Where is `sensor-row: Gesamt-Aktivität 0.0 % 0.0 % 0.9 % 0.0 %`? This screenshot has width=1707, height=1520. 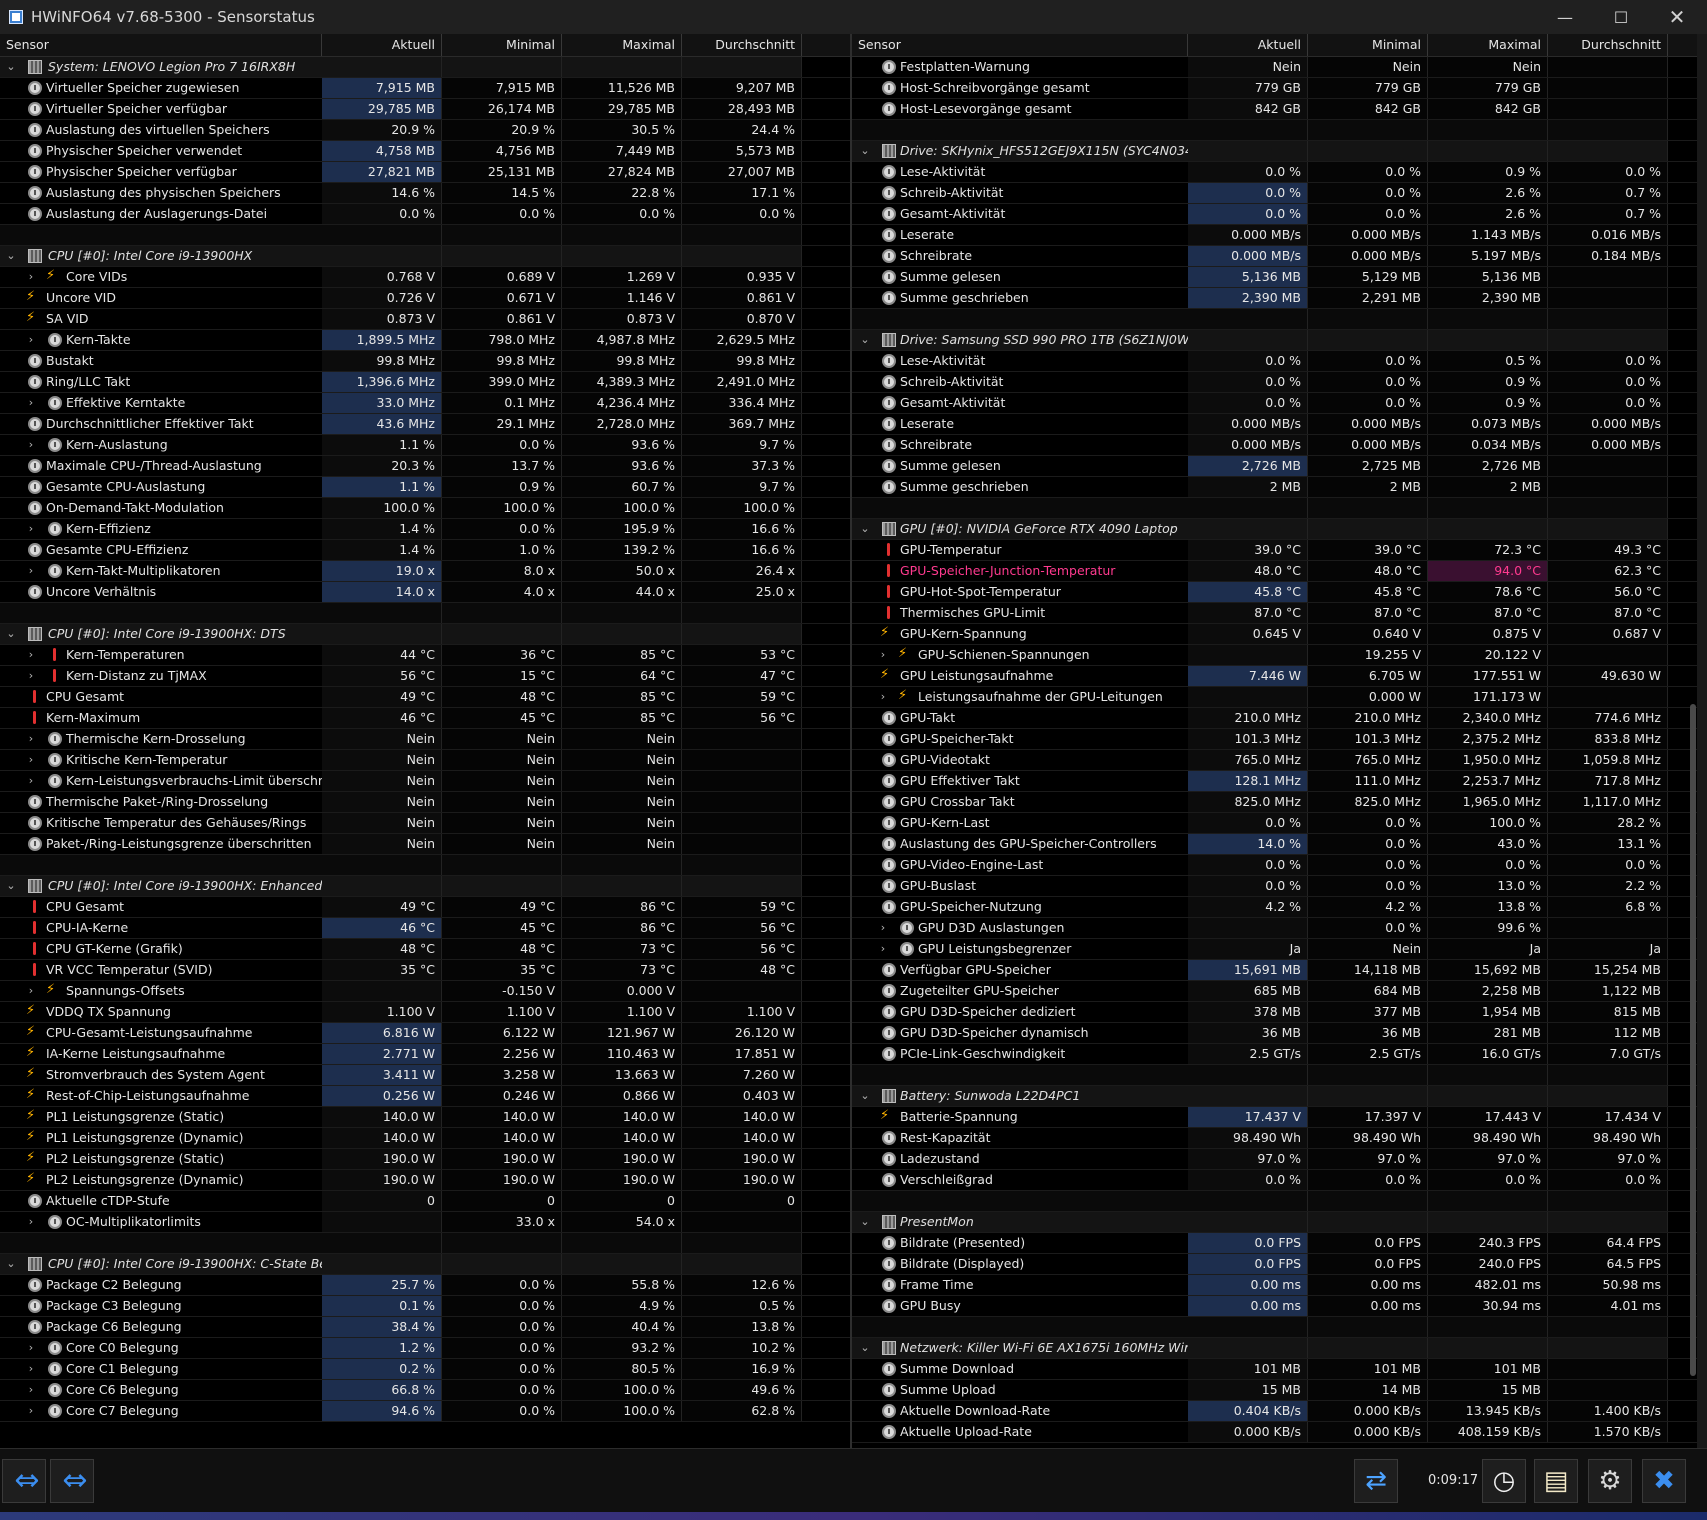 sensor-row: Gesamt-Aktivität 0.0 % 0.0 % 0.9 % 0.0 % is located at coordinates (1274, 403).